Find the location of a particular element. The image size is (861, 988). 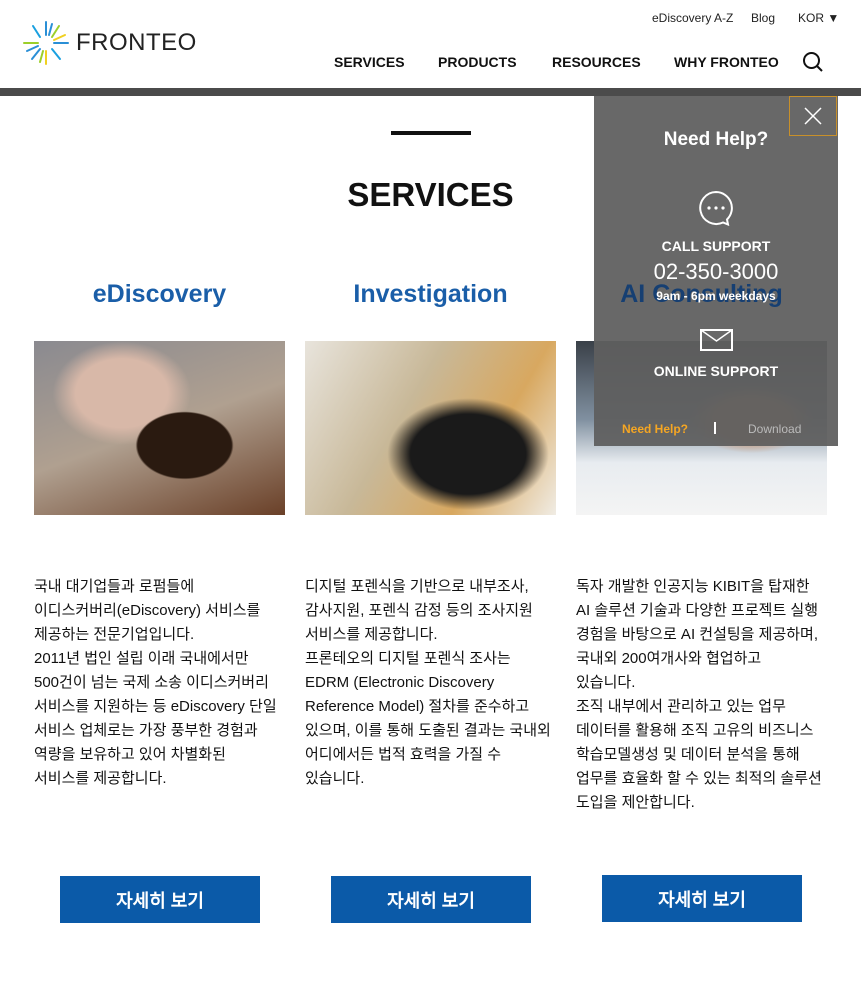

nav-products: PRODUCTS is located at coordinates (477, 62).